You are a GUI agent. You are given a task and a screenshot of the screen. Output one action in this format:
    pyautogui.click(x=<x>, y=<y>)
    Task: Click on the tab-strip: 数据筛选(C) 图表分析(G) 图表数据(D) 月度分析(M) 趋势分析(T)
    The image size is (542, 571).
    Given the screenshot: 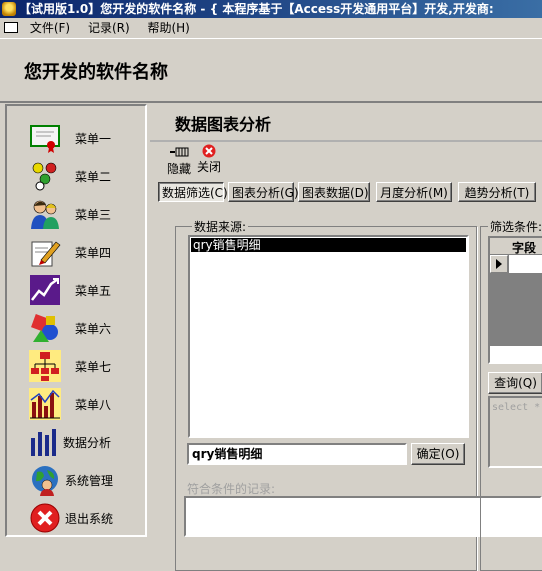 What is the action you would take?
    pyautogui.click(x=350, y=193)
    